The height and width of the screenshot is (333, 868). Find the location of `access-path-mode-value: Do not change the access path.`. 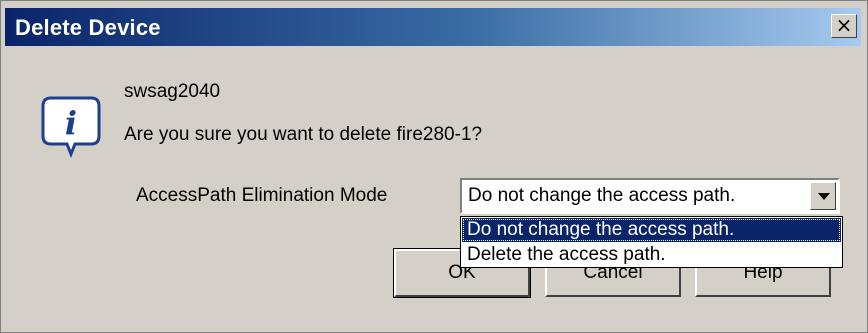

access-path-mode-value: Do not change the access path. is located at coordinates (602, 195).